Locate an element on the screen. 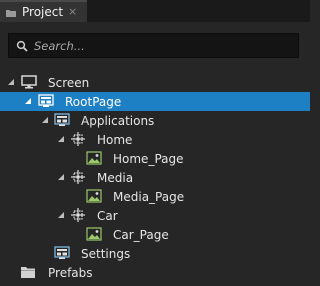  tree-item-rootpage: RootPage is located at coordinates (155, 101).